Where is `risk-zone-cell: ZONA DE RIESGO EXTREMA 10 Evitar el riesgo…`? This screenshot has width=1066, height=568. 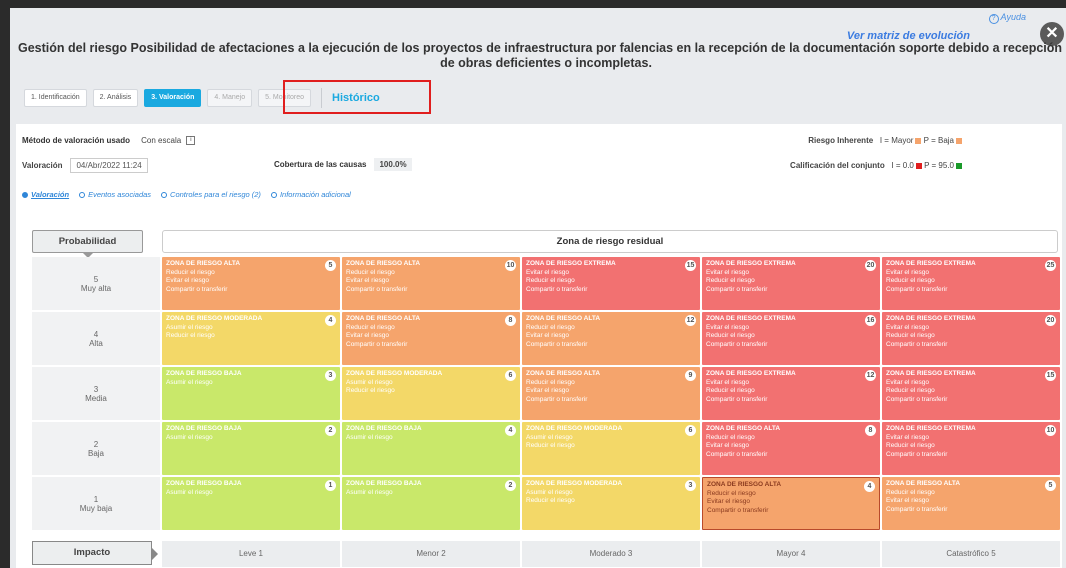
risk-zone-cell: ZONA DE RIESGO EXTREMA 10 Evitar el riesgo… is located at coordinates (971, 448).